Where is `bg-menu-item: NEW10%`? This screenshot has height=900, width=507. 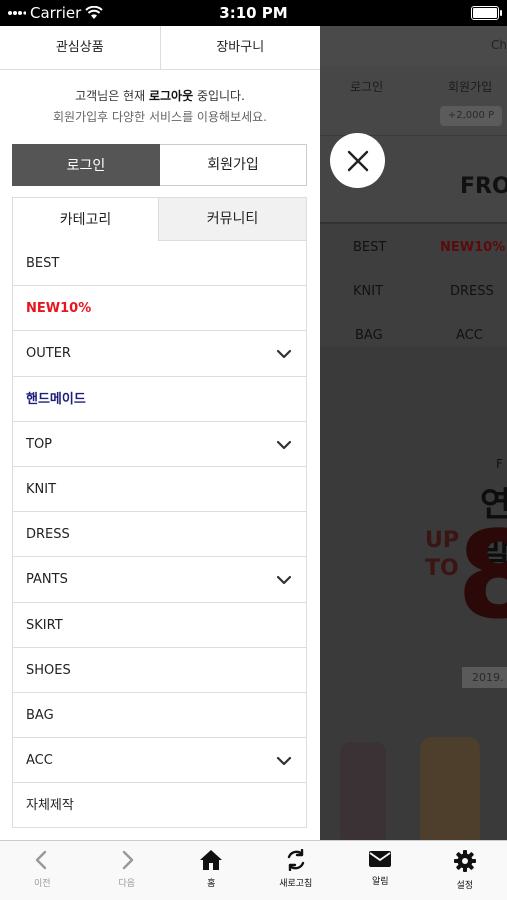
bg-menu-item: NEW10% is located at coordinates (473, 247).